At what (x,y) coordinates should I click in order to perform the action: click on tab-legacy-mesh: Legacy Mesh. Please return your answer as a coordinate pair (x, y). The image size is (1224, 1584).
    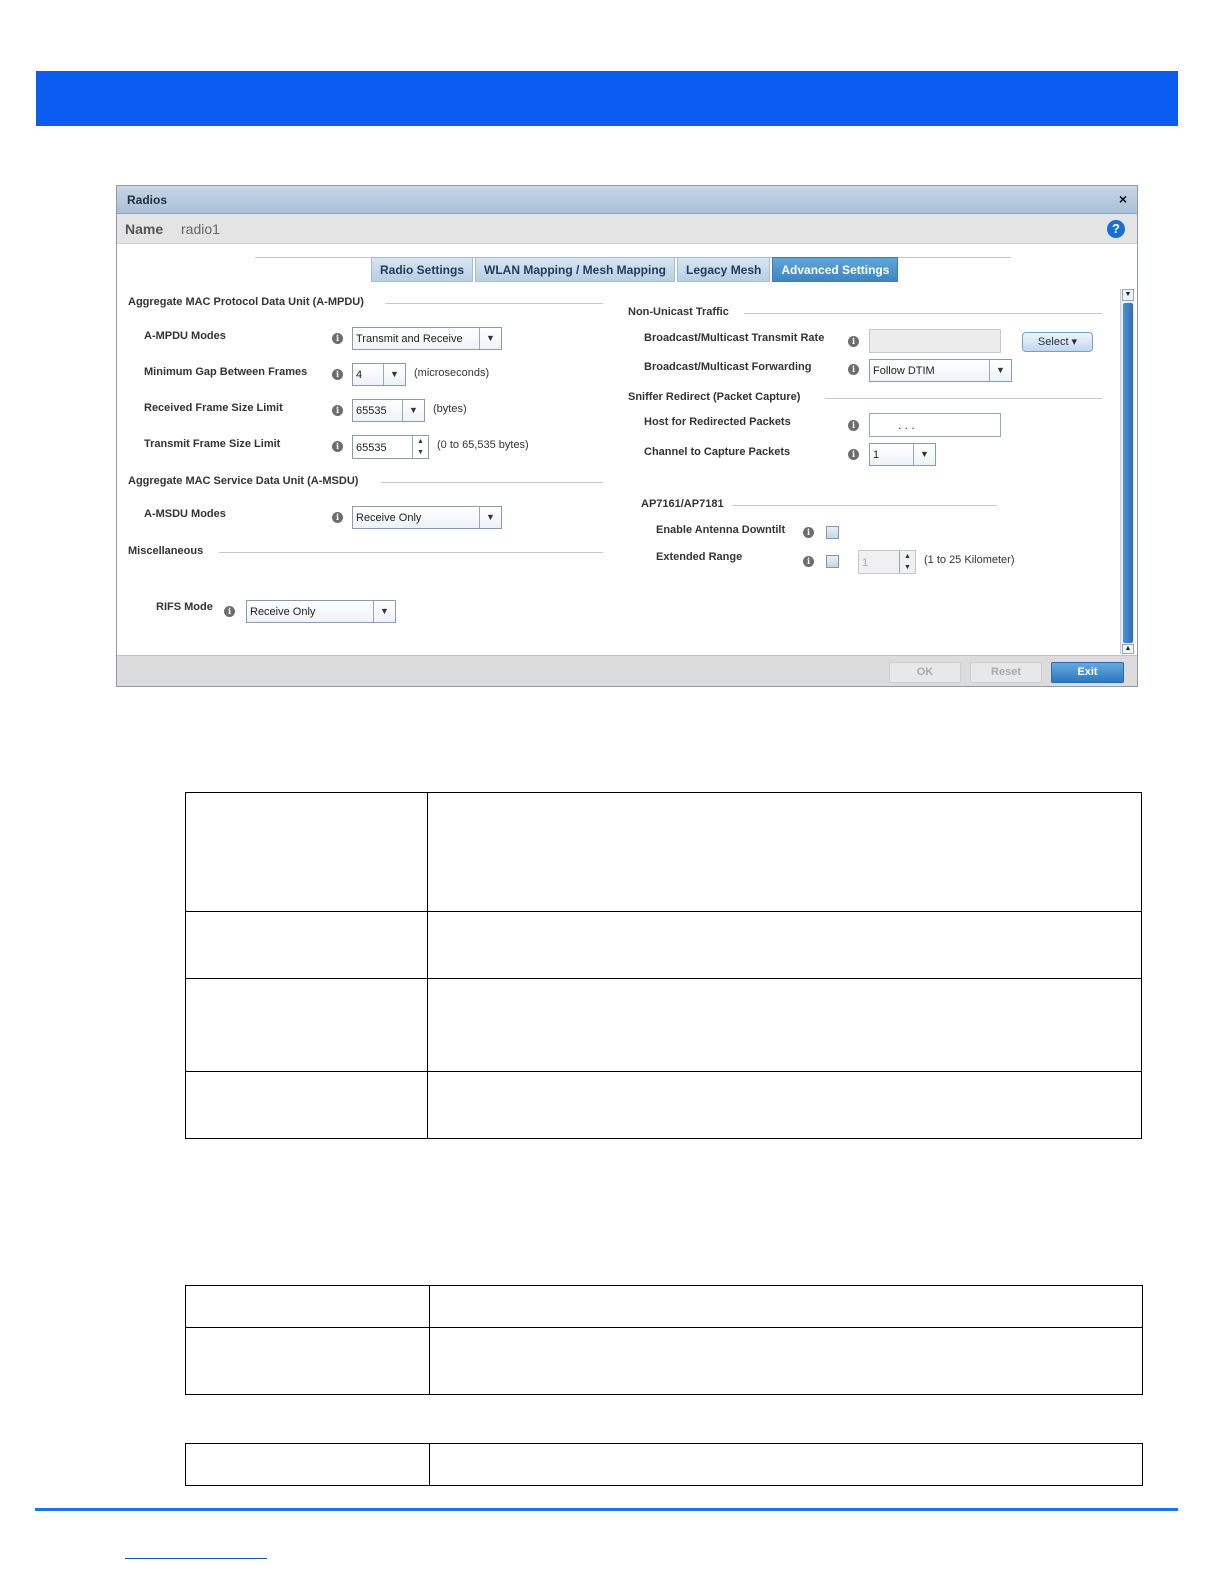
    Looking at the image, I should click on (724, 269).